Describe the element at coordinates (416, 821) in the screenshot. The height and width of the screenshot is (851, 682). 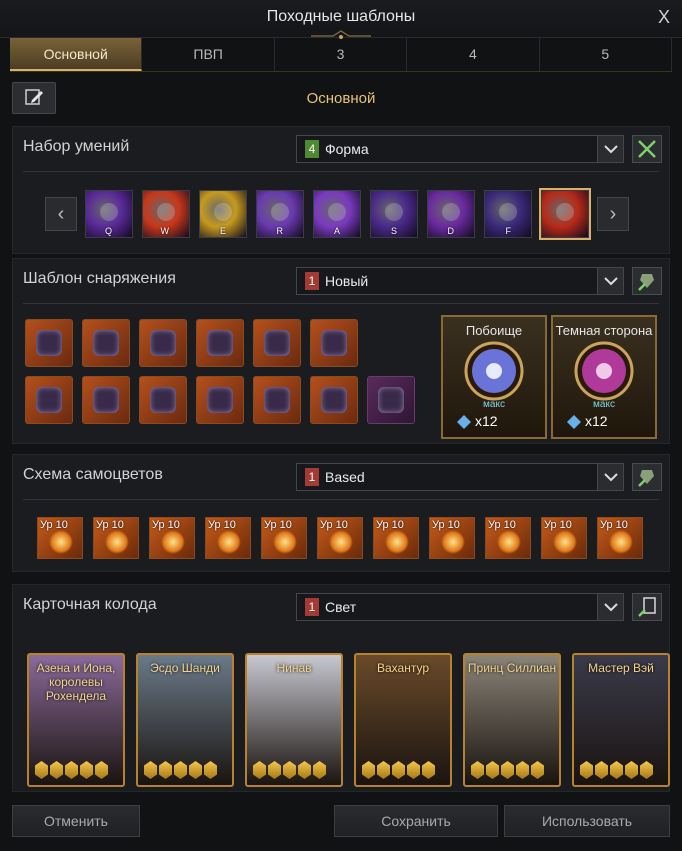
I see `save-button: Сохранить` at that location.